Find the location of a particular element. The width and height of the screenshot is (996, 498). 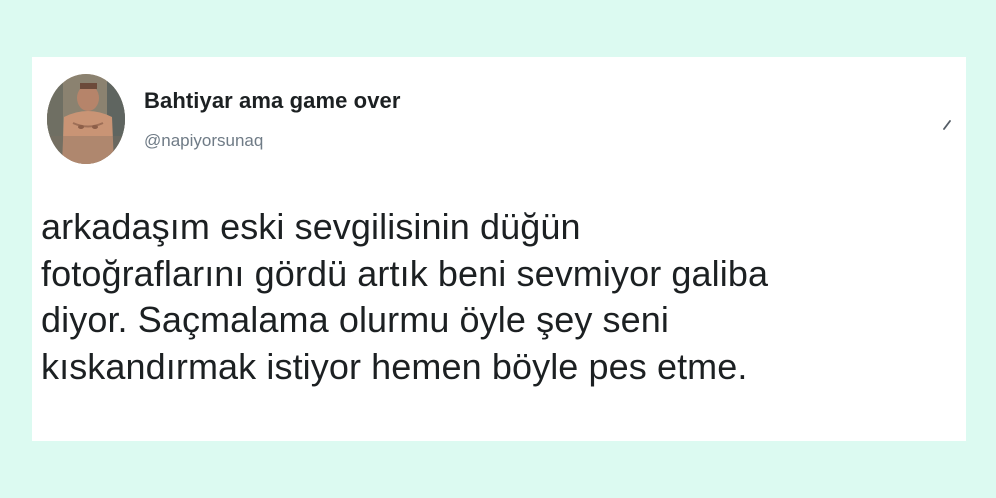

chevron-down-icon is located at coordinates (948, 125).